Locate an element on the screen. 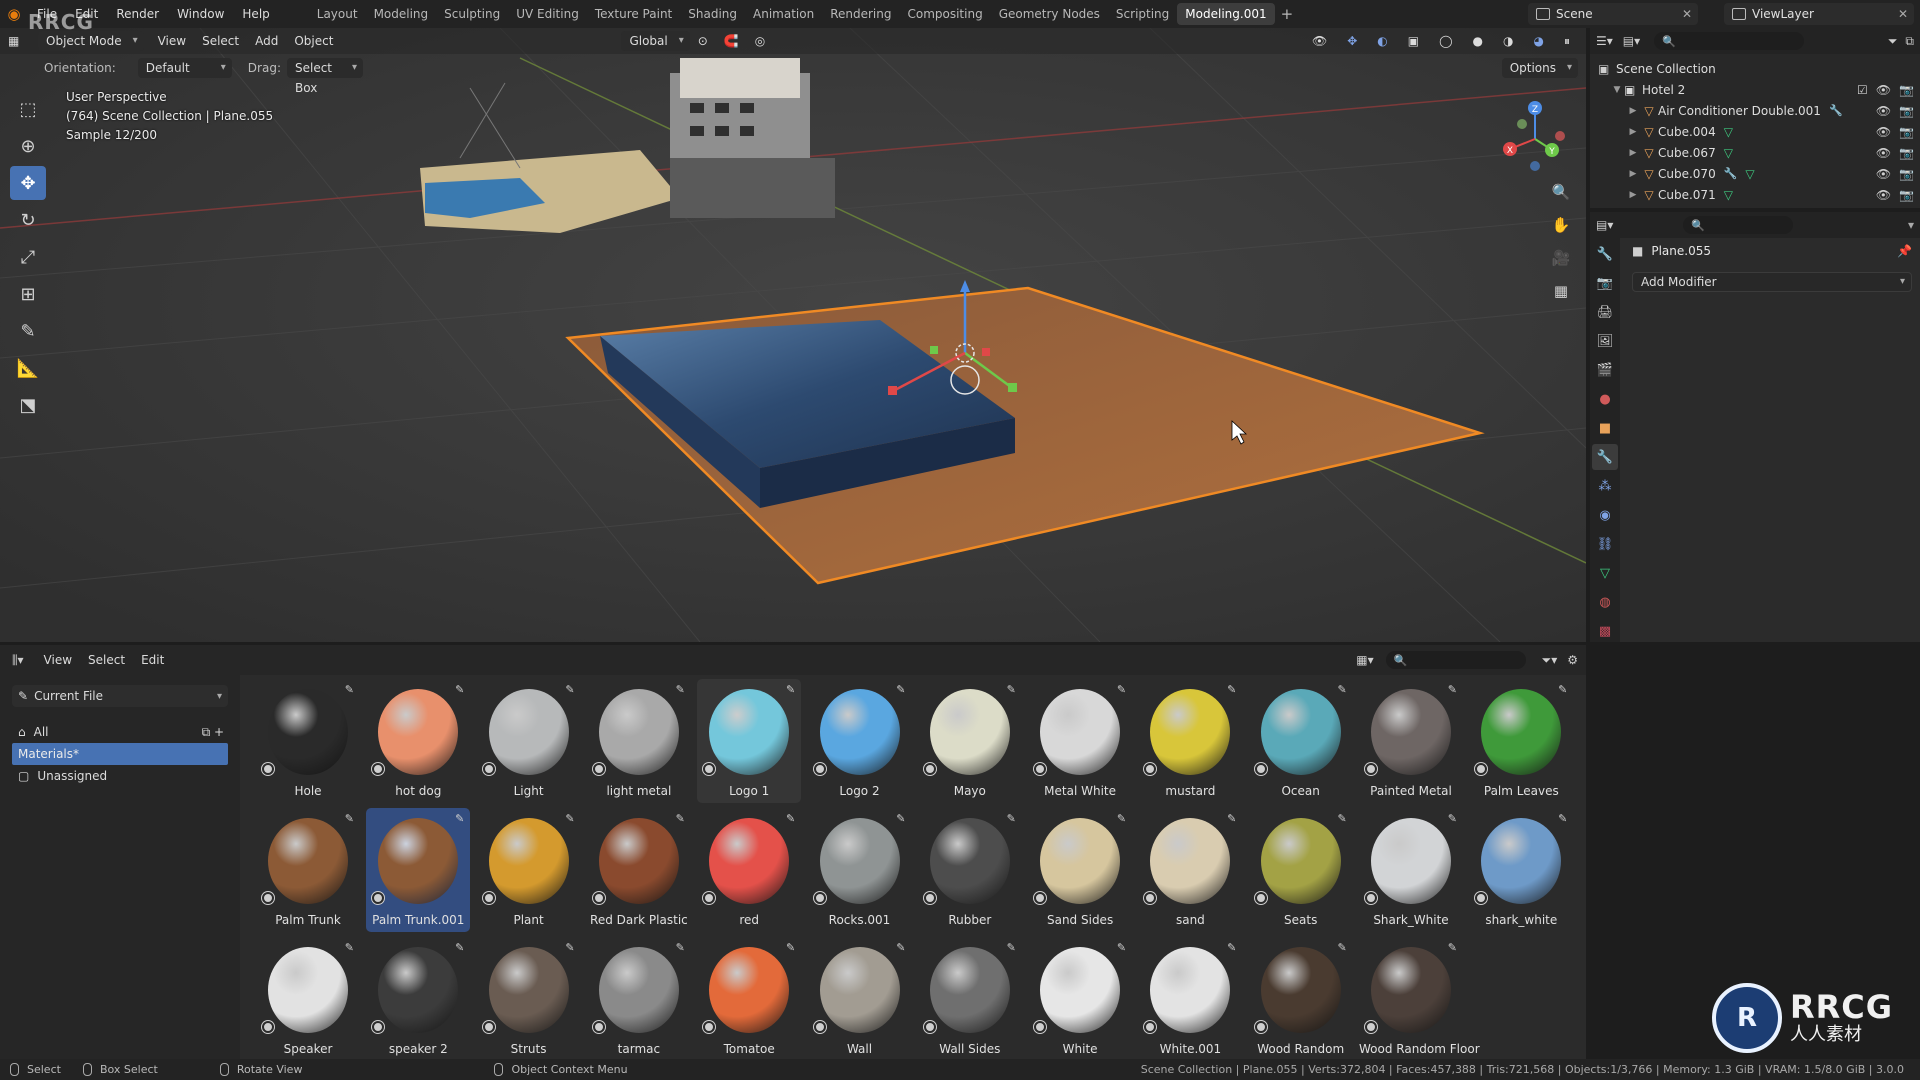 Image resolution: width=1920 pixels, height=1080 pixels. tab-modeling-001: Modeling.001 is located at coordinates (1226, 14).